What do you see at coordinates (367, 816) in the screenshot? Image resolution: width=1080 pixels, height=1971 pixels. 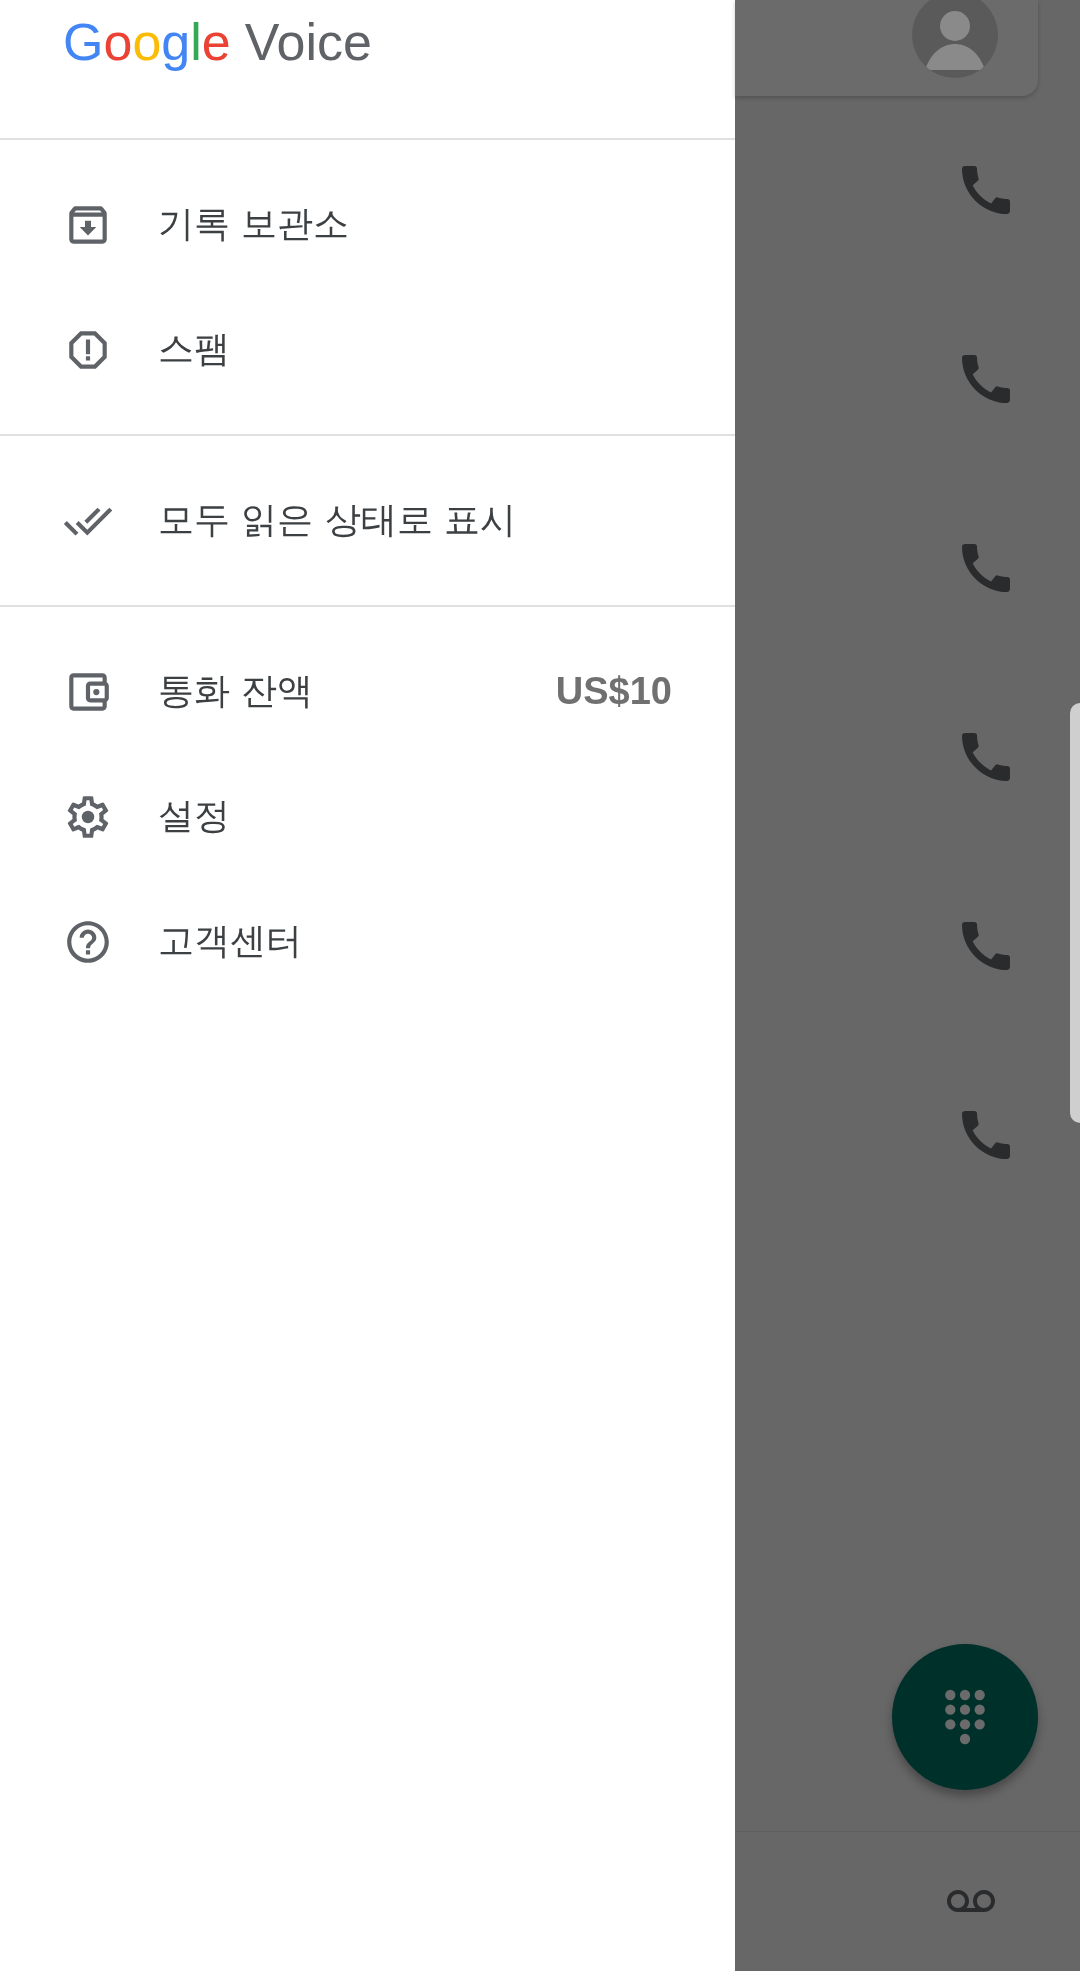 I see `menu-item: 설정` at bounding box center [367, 816].